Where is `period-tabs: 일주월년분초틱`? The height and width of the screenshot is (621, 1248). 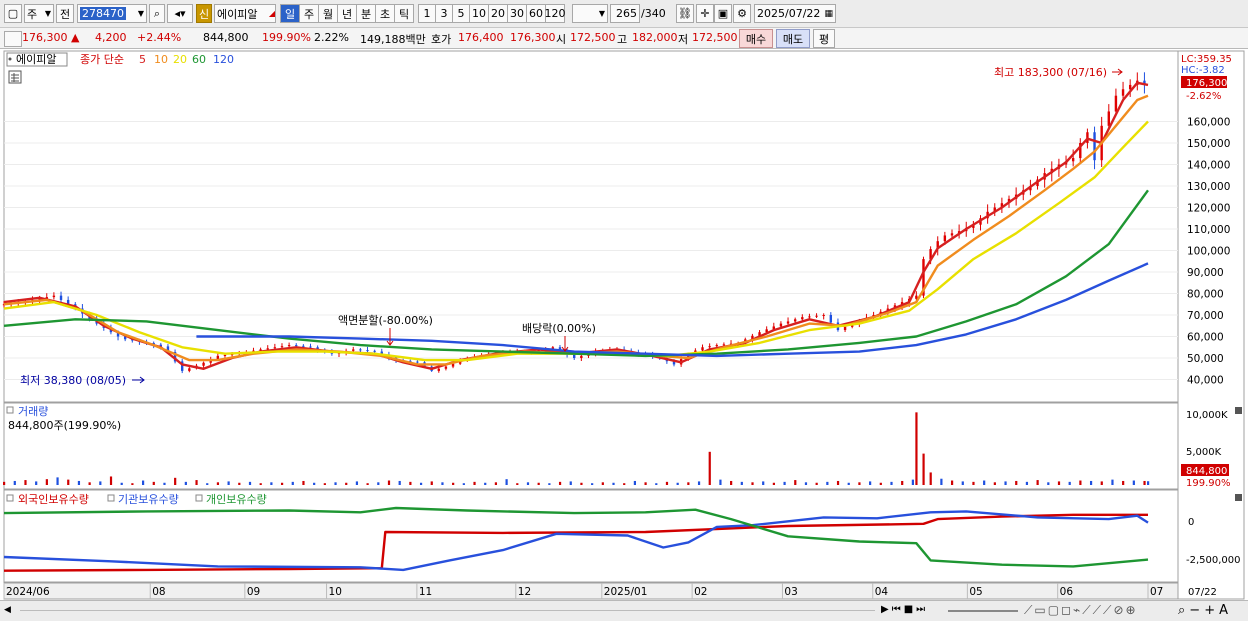 period-tabs: 일주월년분초틱 is located at coordinates (347, 13).